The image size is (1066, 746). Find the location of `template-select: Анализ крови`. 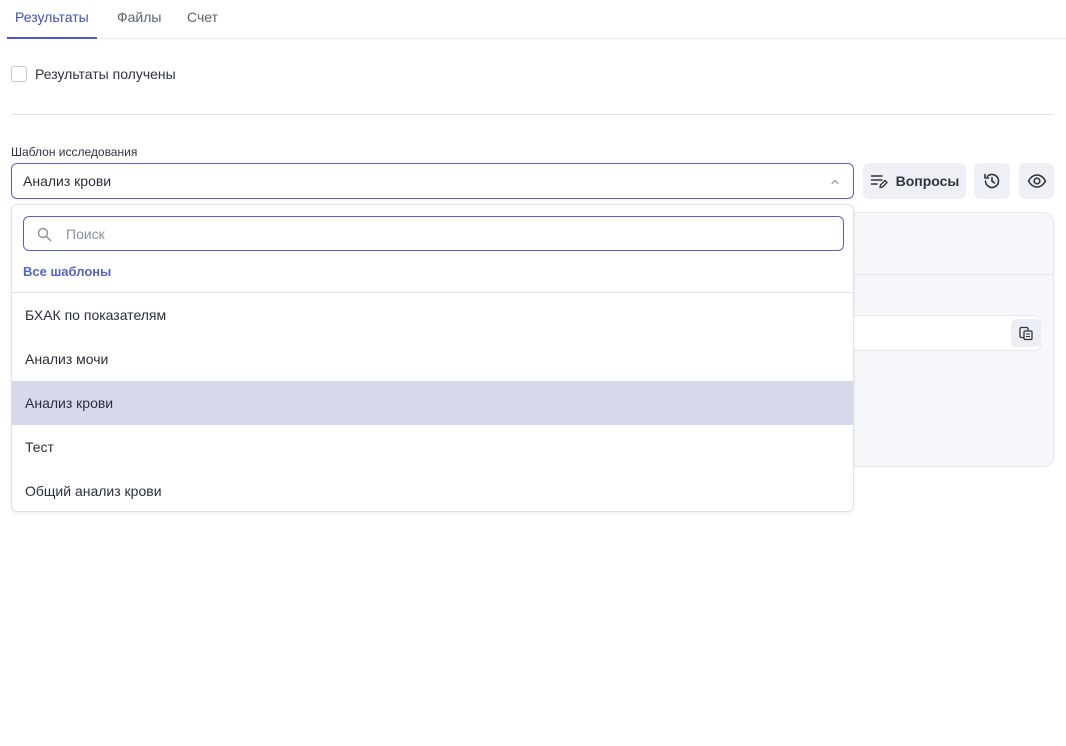

template-select: Анализ крови is located at coordinates (432, 181).